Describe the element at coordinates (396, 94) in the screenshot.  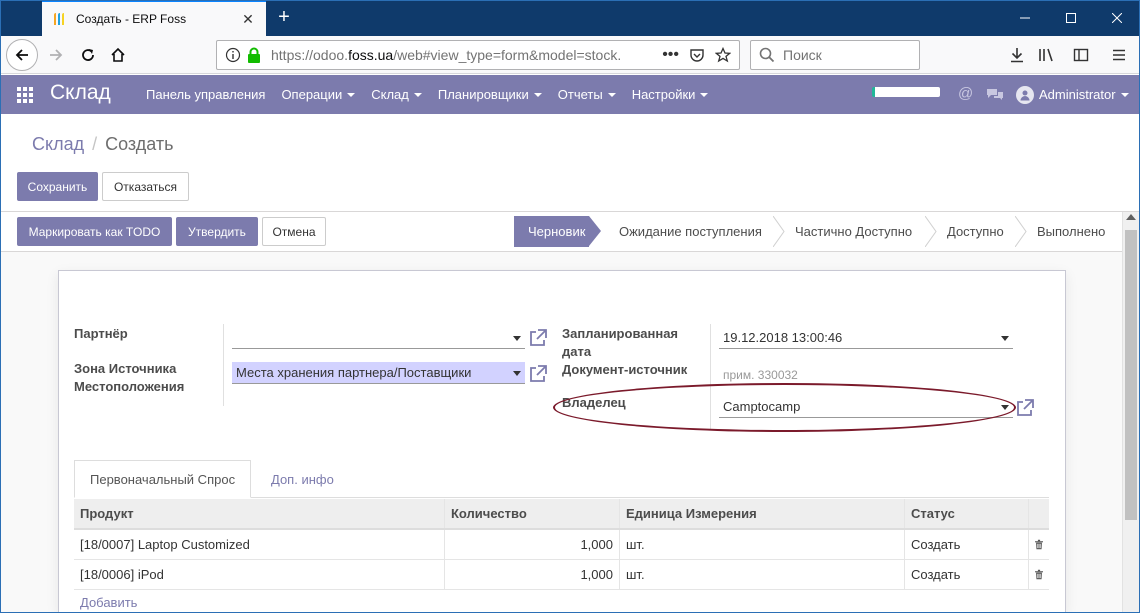
I see `menu-warehouse: Склад` at that location.